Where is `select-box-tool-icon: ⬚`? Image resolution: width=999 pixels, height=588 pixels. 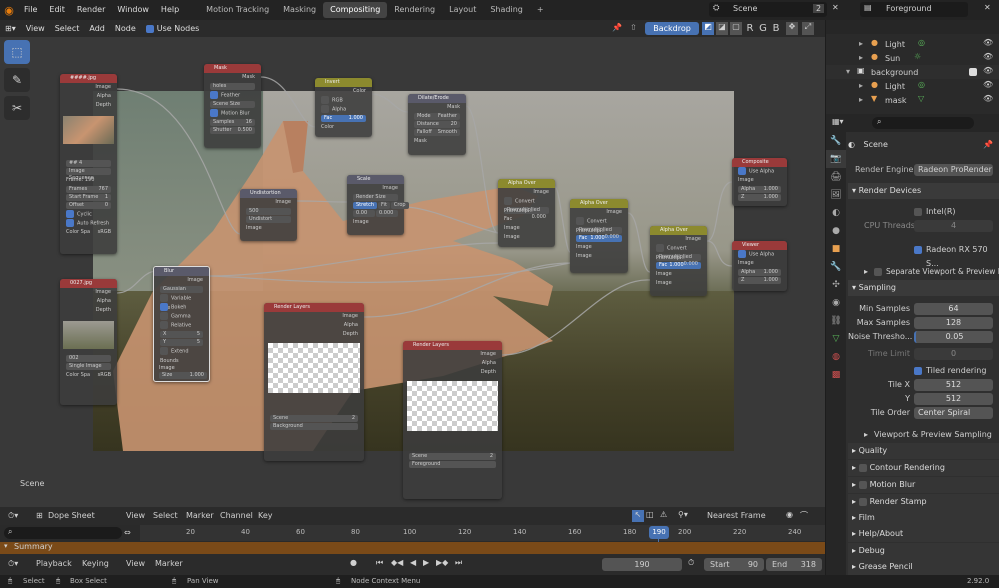
select-box-tool-icon: ⬚ is located at coordinates (17, 52).